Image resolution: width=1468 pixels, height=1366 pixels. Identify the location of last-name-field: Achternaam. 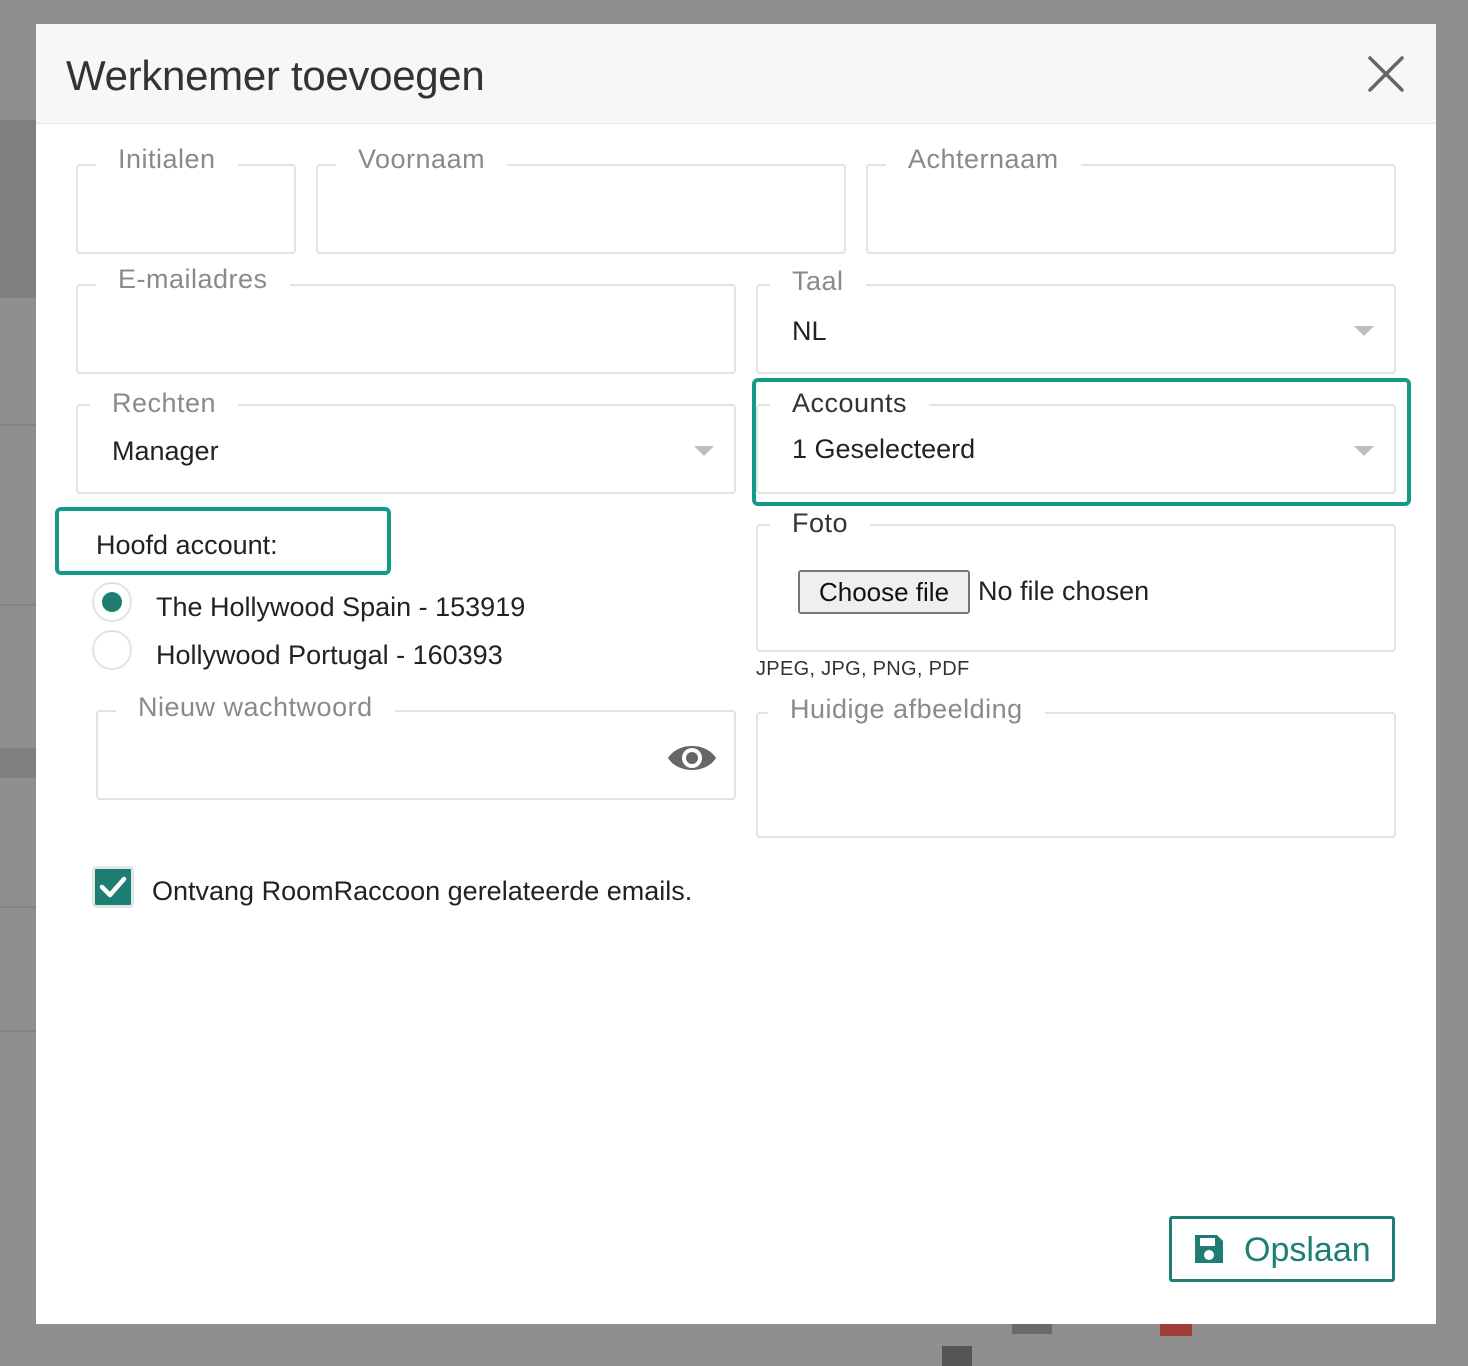
(1131, 199).